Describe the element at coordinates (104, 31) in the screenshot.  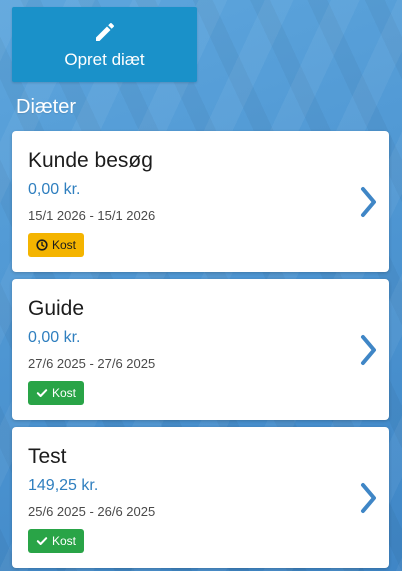
I see `pencil-icon` at that location.